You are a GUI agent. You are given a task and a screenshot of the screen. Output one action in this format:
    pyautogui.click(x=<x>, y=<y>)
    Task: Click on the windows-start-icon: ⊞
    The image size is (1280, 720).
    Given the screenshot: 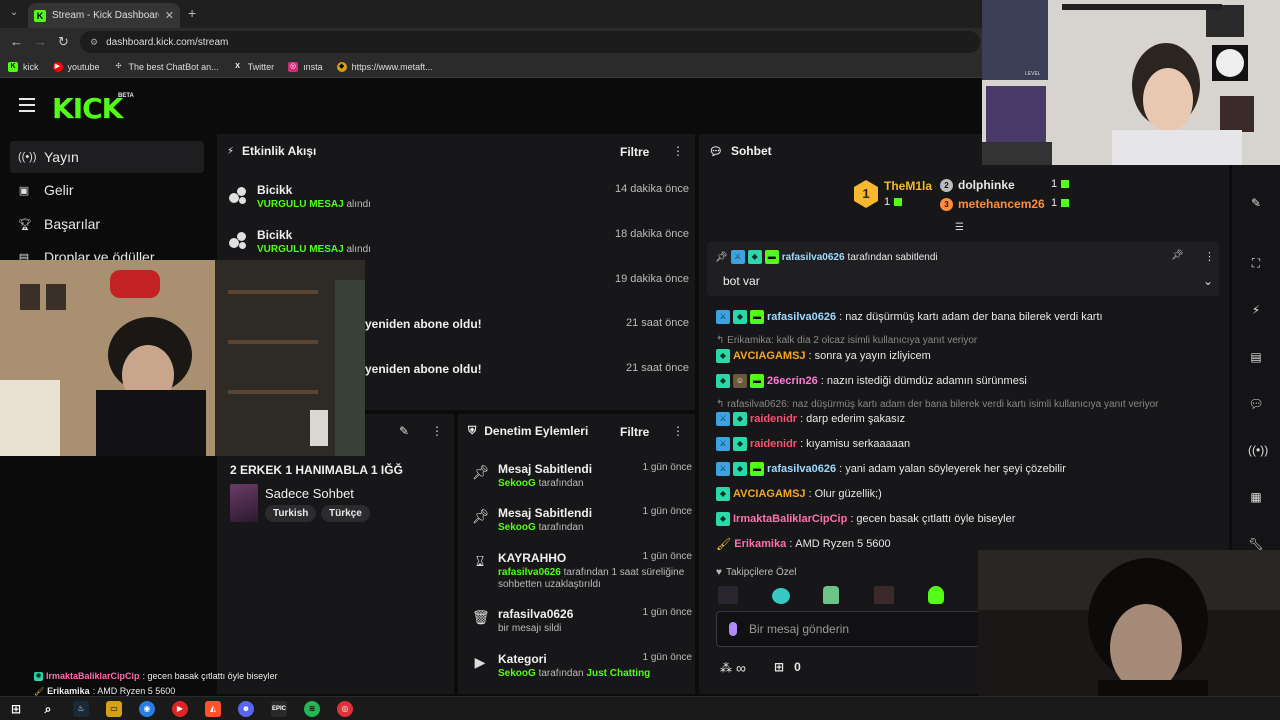 What is the action you would take?
    pyautogui.click(x=16, y=709)
    